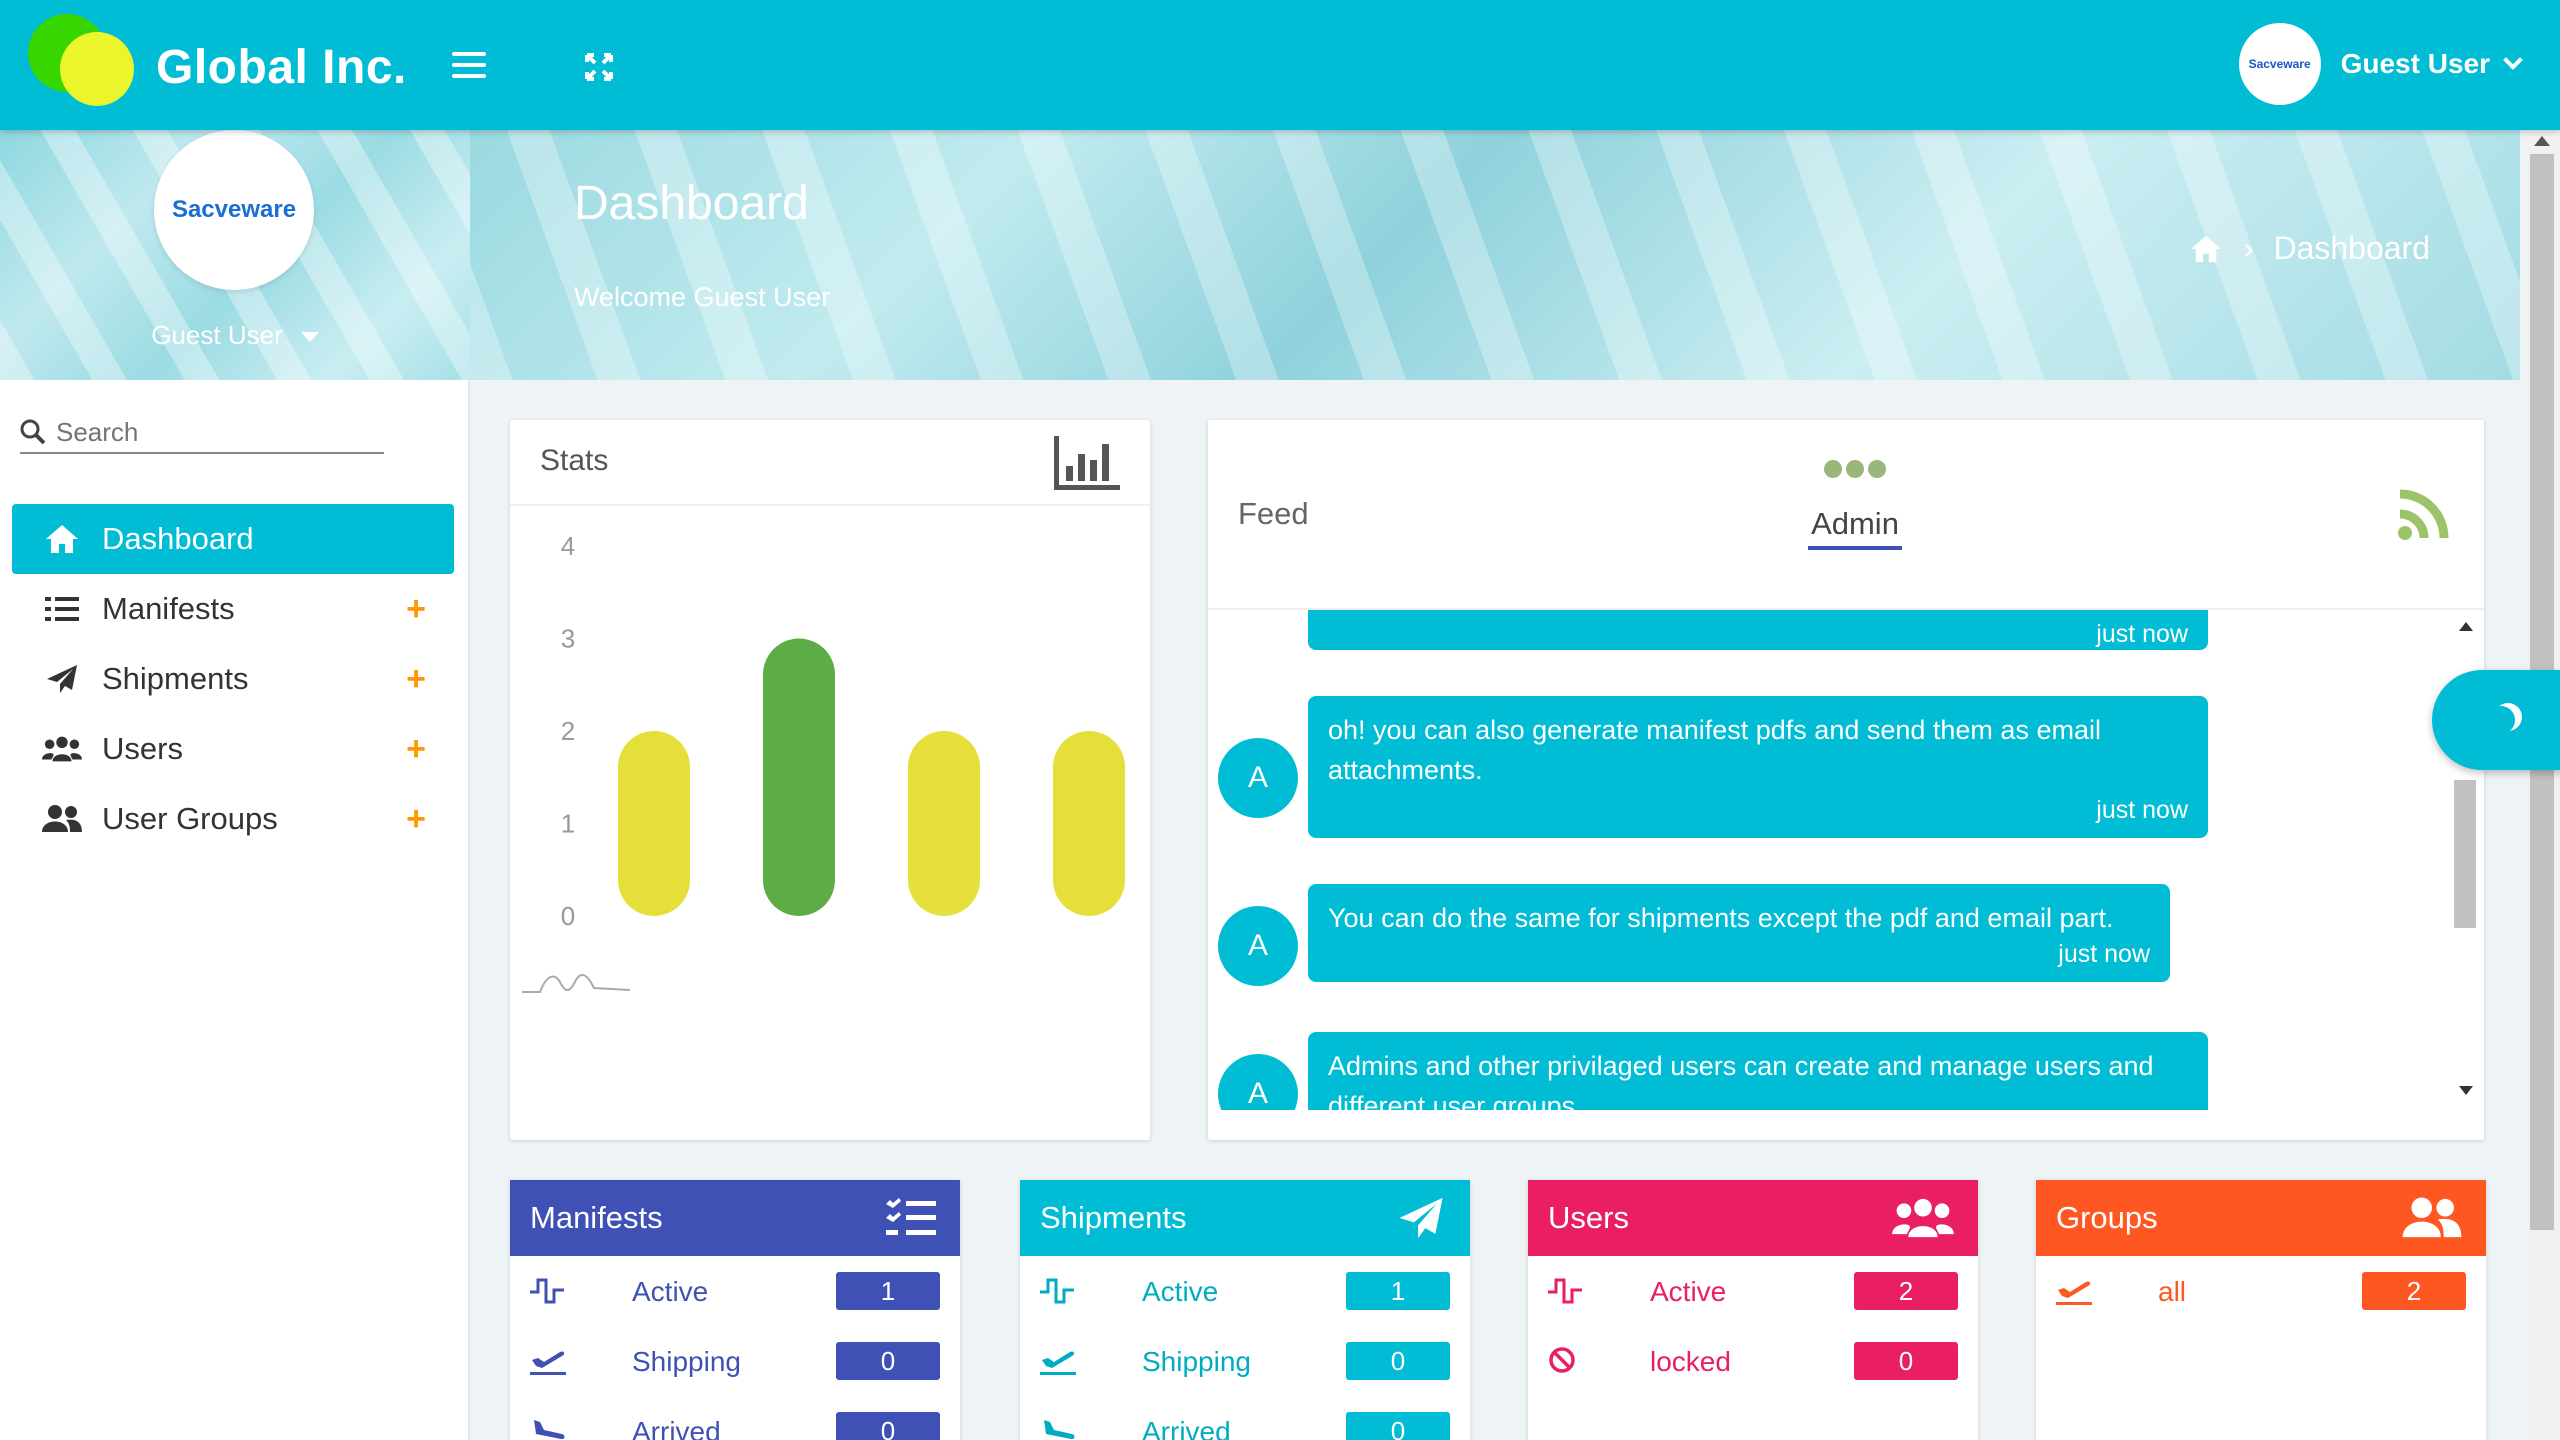 This screenshot has height=1440, width=2560. Describe the element at coordinates (233, 749) in the screenshot. I see `sidebar-item-users: Users +` at that location.